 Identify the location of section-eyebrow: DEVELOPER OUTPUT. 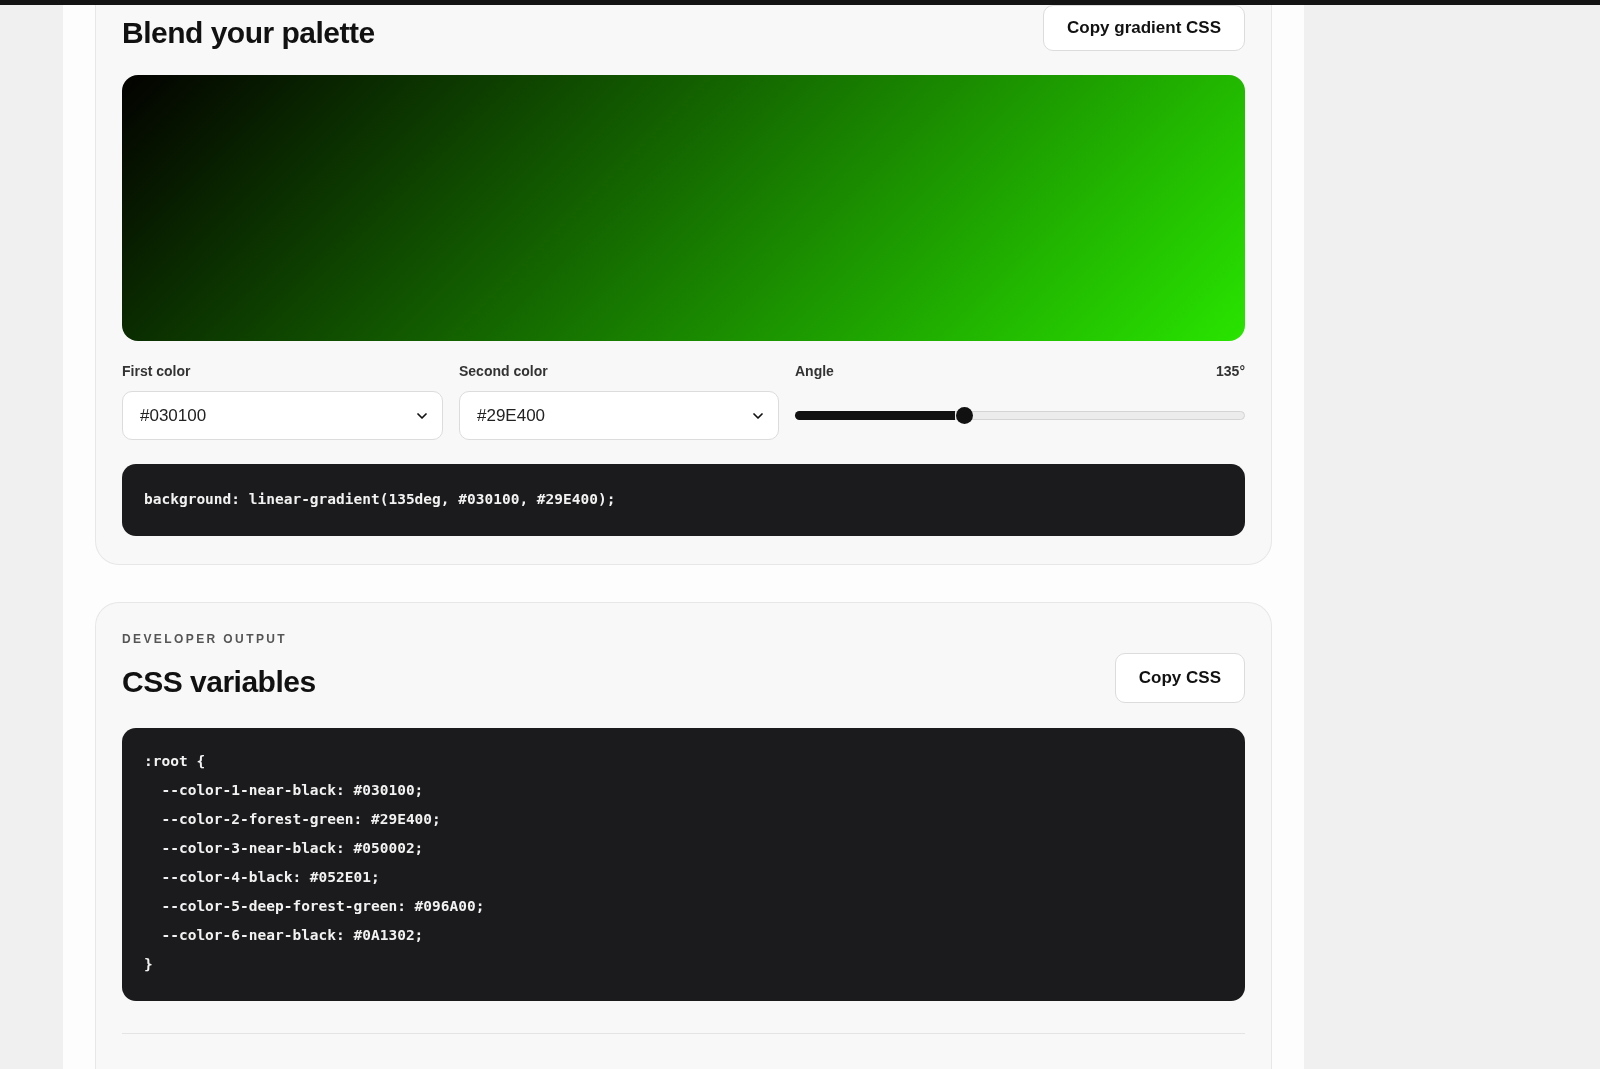
(205, 639).